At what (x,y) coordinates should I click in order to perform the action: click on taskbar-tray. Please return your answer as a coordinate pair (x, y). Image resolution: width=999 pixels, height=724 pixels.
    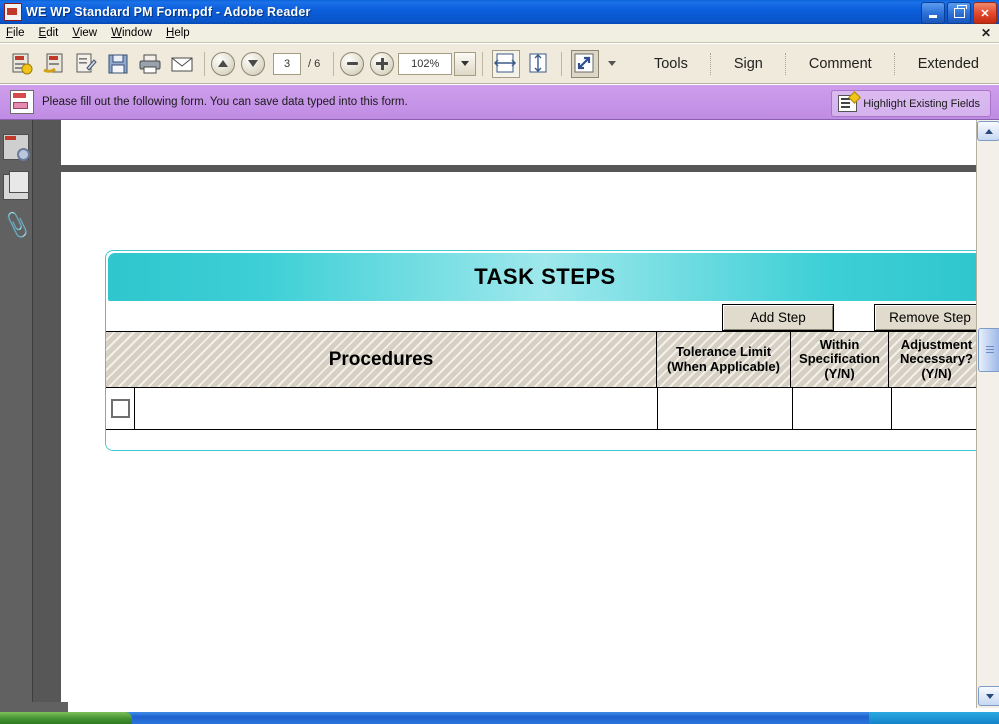
    Looking at the image, I should click on (934, 718).